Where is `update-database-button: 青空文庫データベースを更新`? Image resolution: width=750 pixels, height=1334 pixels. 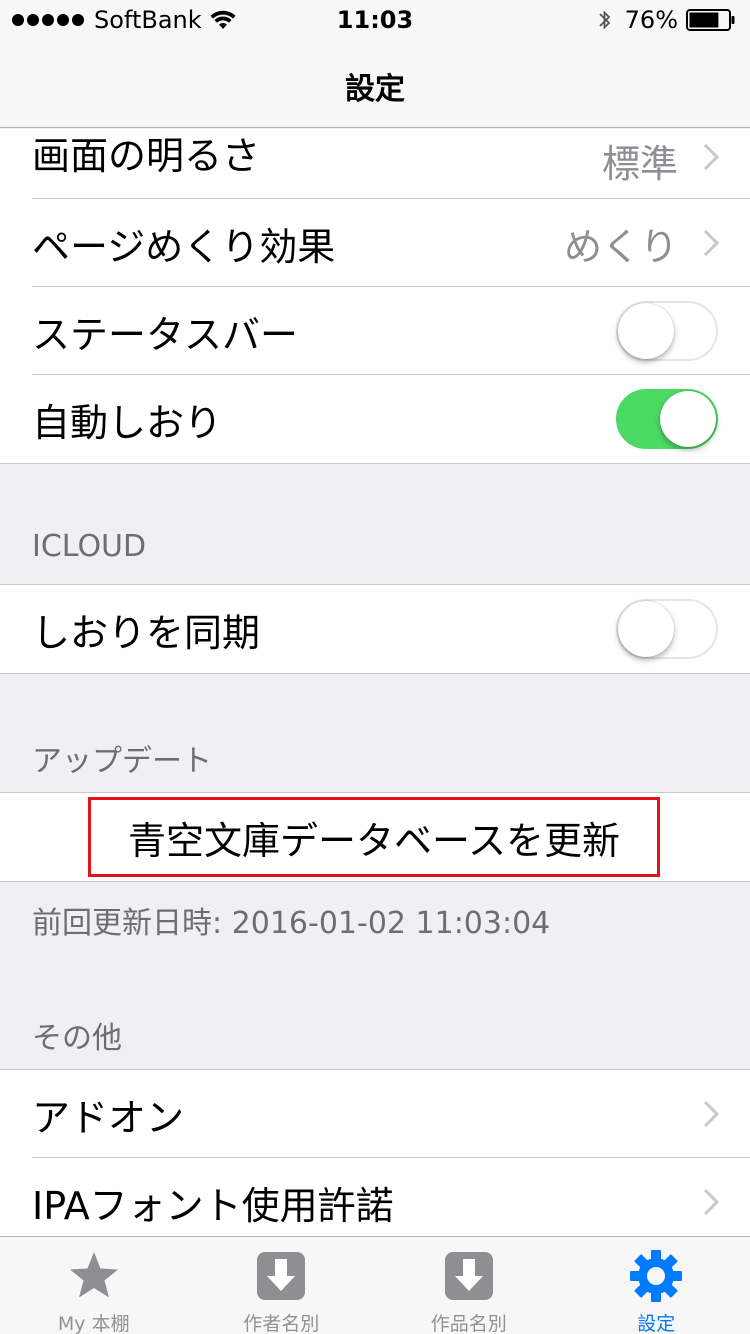 update-database-button: 青空文庫データベースを更新 is located at coordinates (374, 837).